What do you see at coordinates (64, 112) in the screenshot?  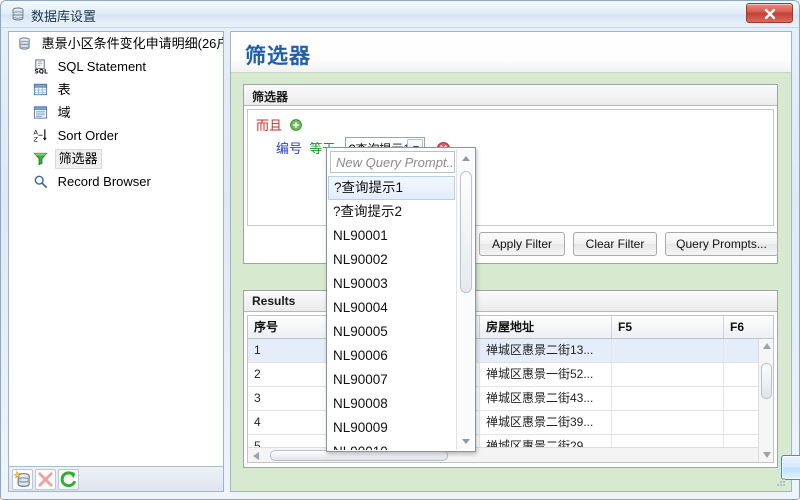 I see `tree-item-label: 域` at bounding box center [64, 112].